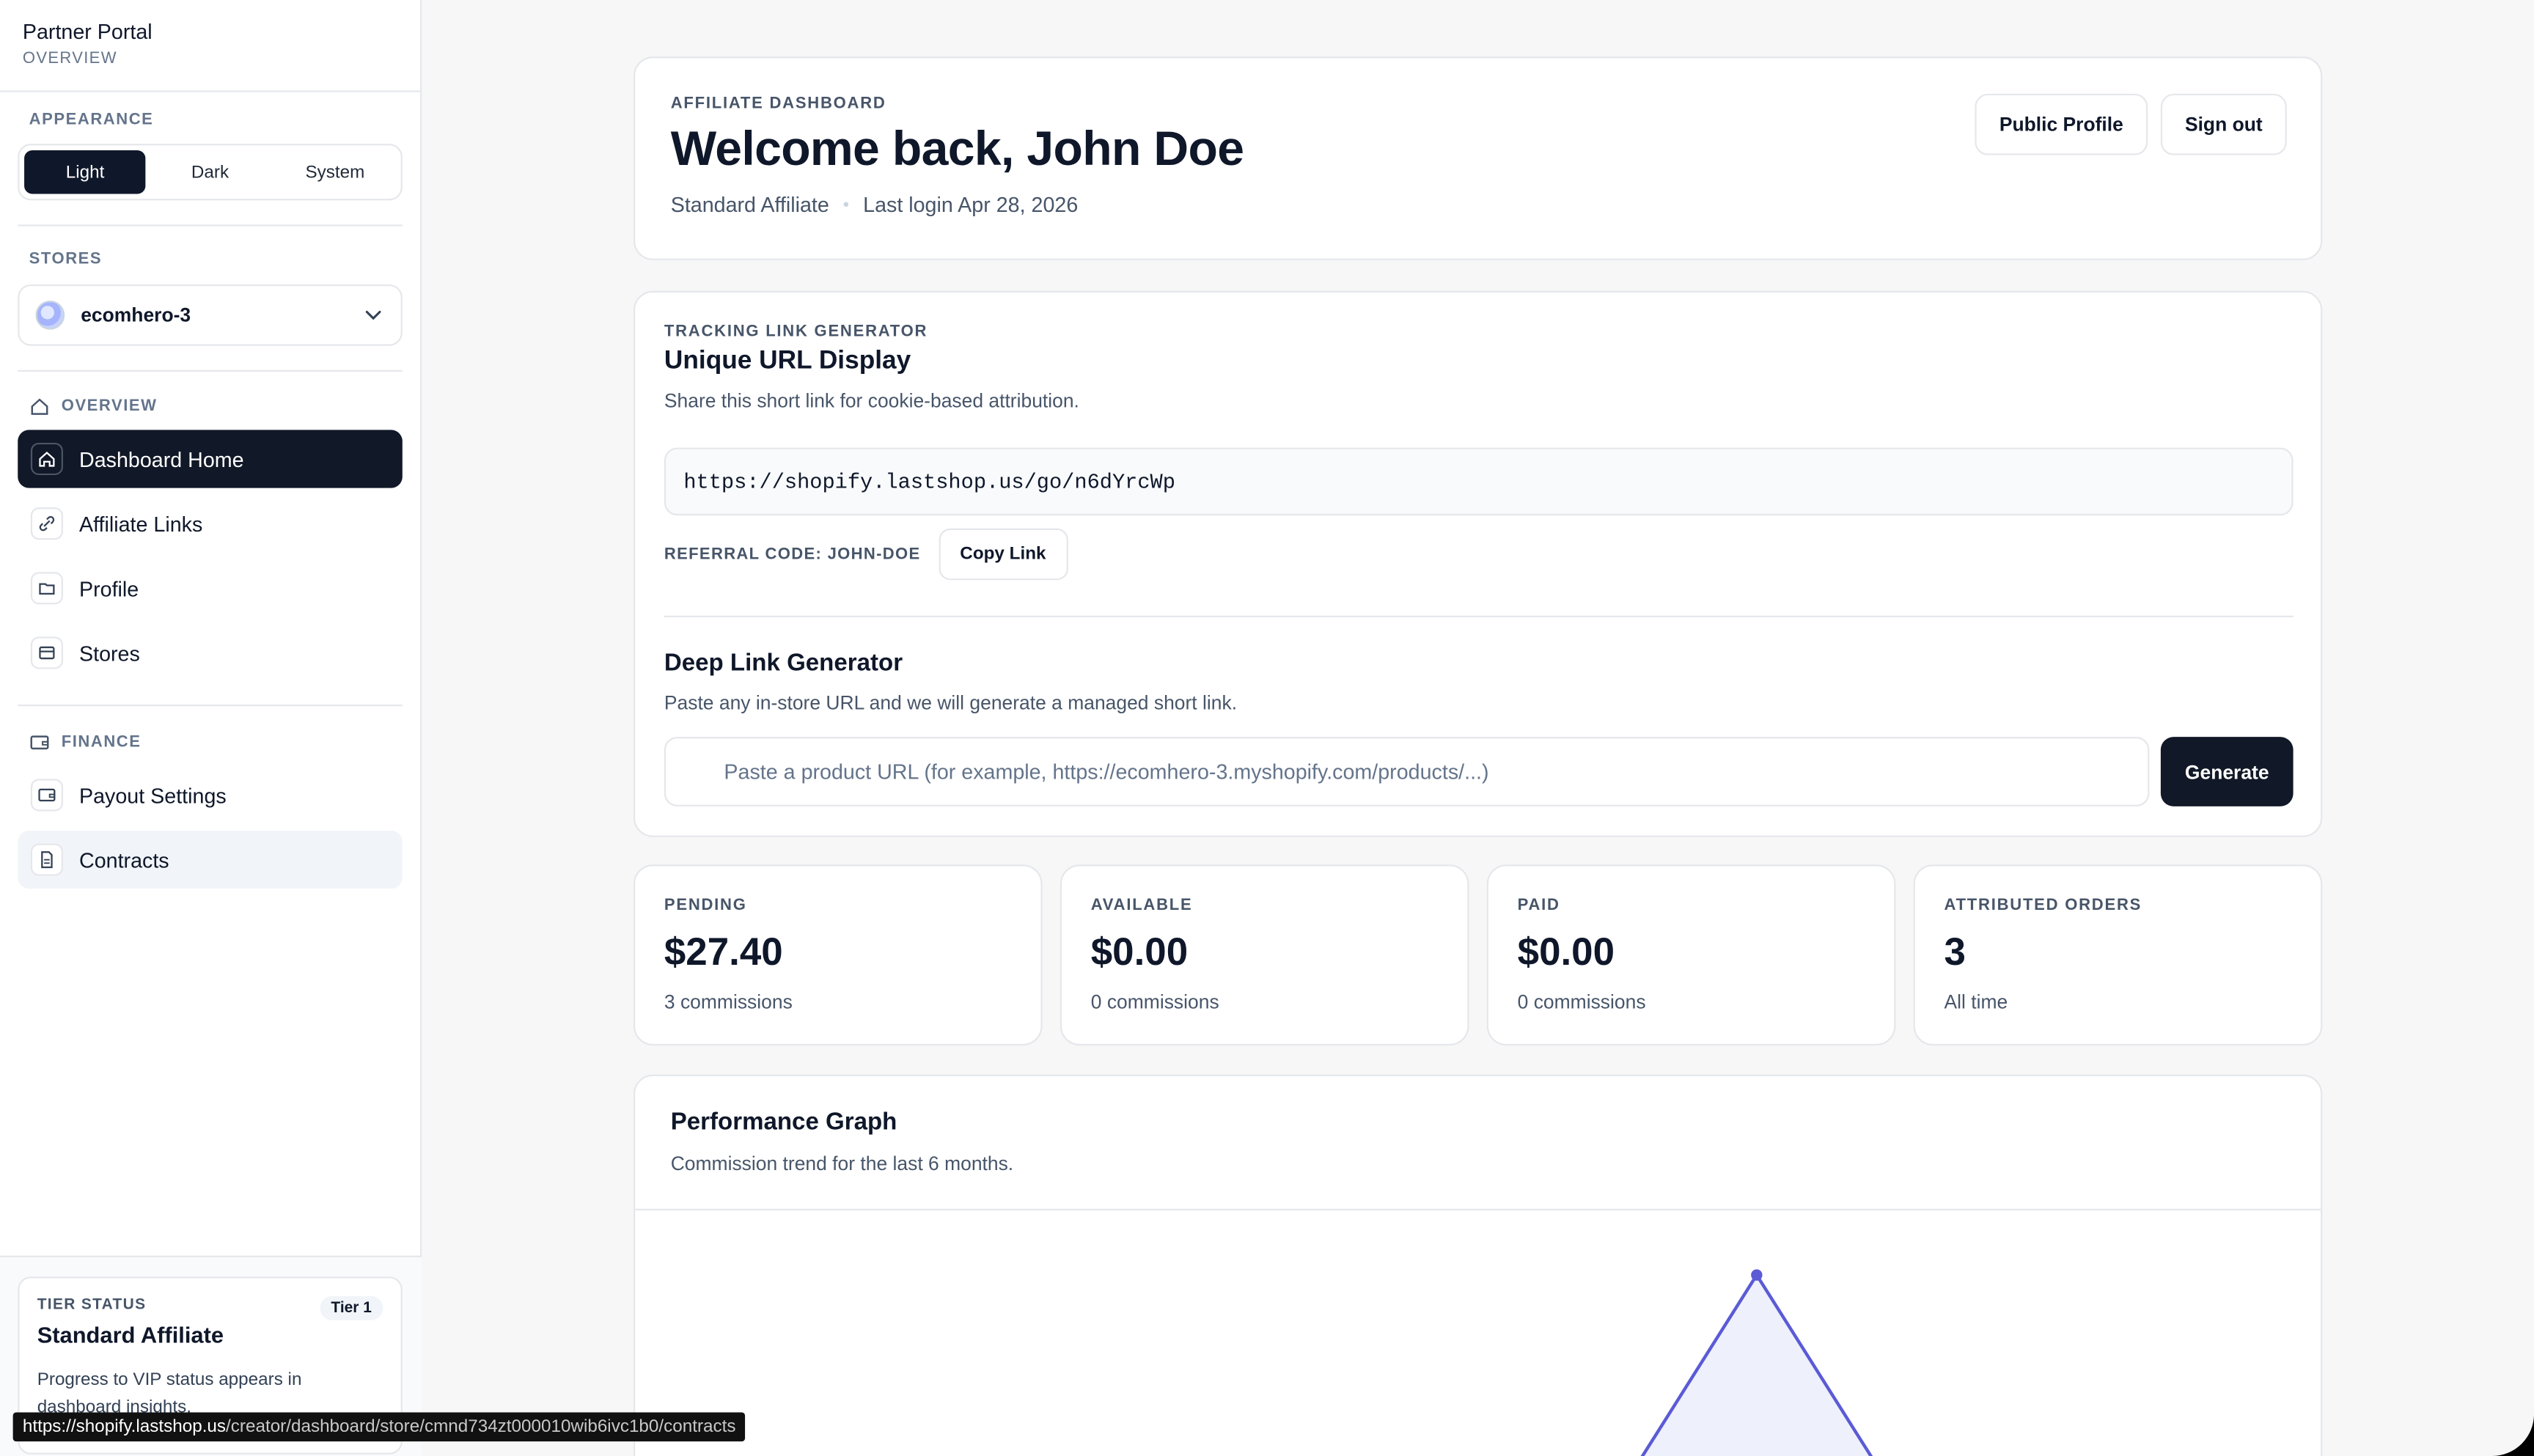 This screenshot has height=1456, width=2534. I want to click on separator-dot, so click(846, 204).